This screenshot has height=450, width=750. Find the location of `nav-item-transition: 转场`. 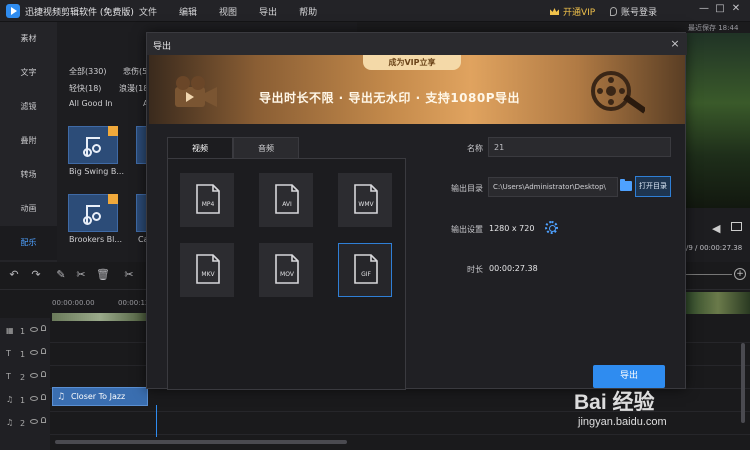

nav-item-transition: 转场 is located at coordinates (28, 175).